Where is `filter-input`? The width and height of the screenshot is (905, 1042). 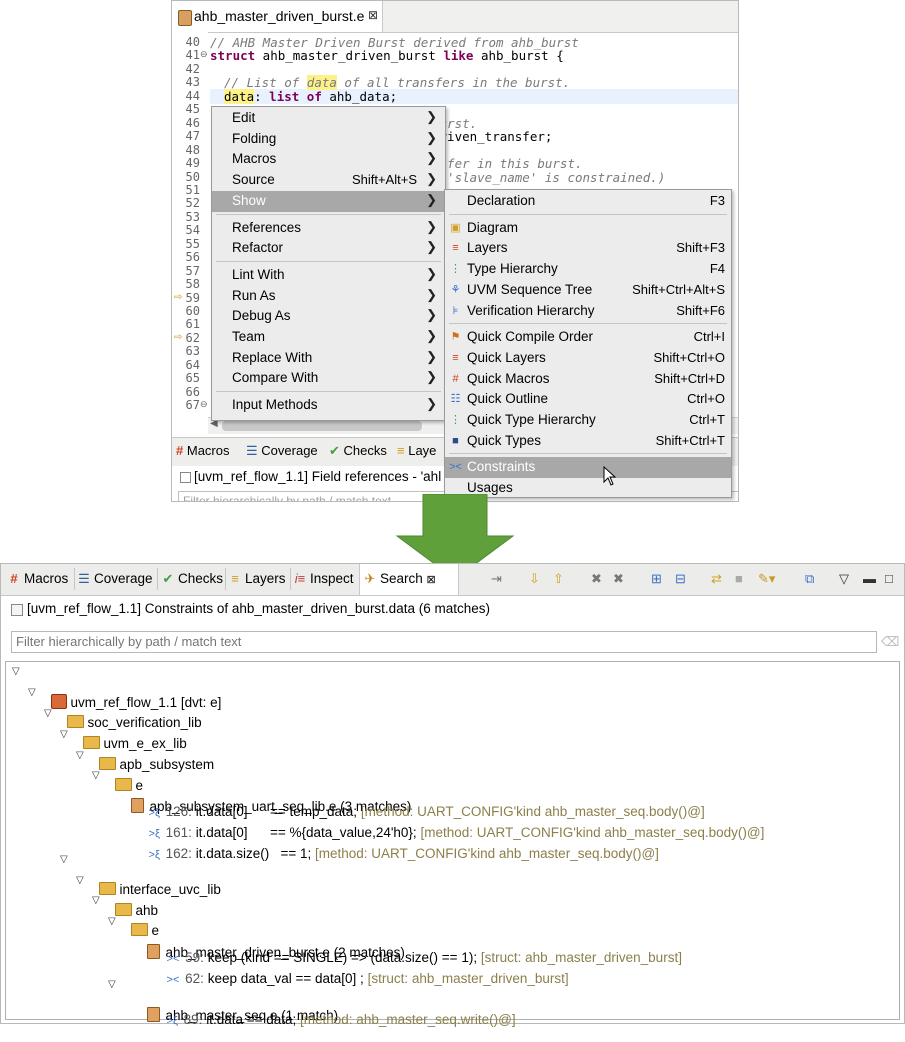 filter-input is located at coordinates (441, 641).